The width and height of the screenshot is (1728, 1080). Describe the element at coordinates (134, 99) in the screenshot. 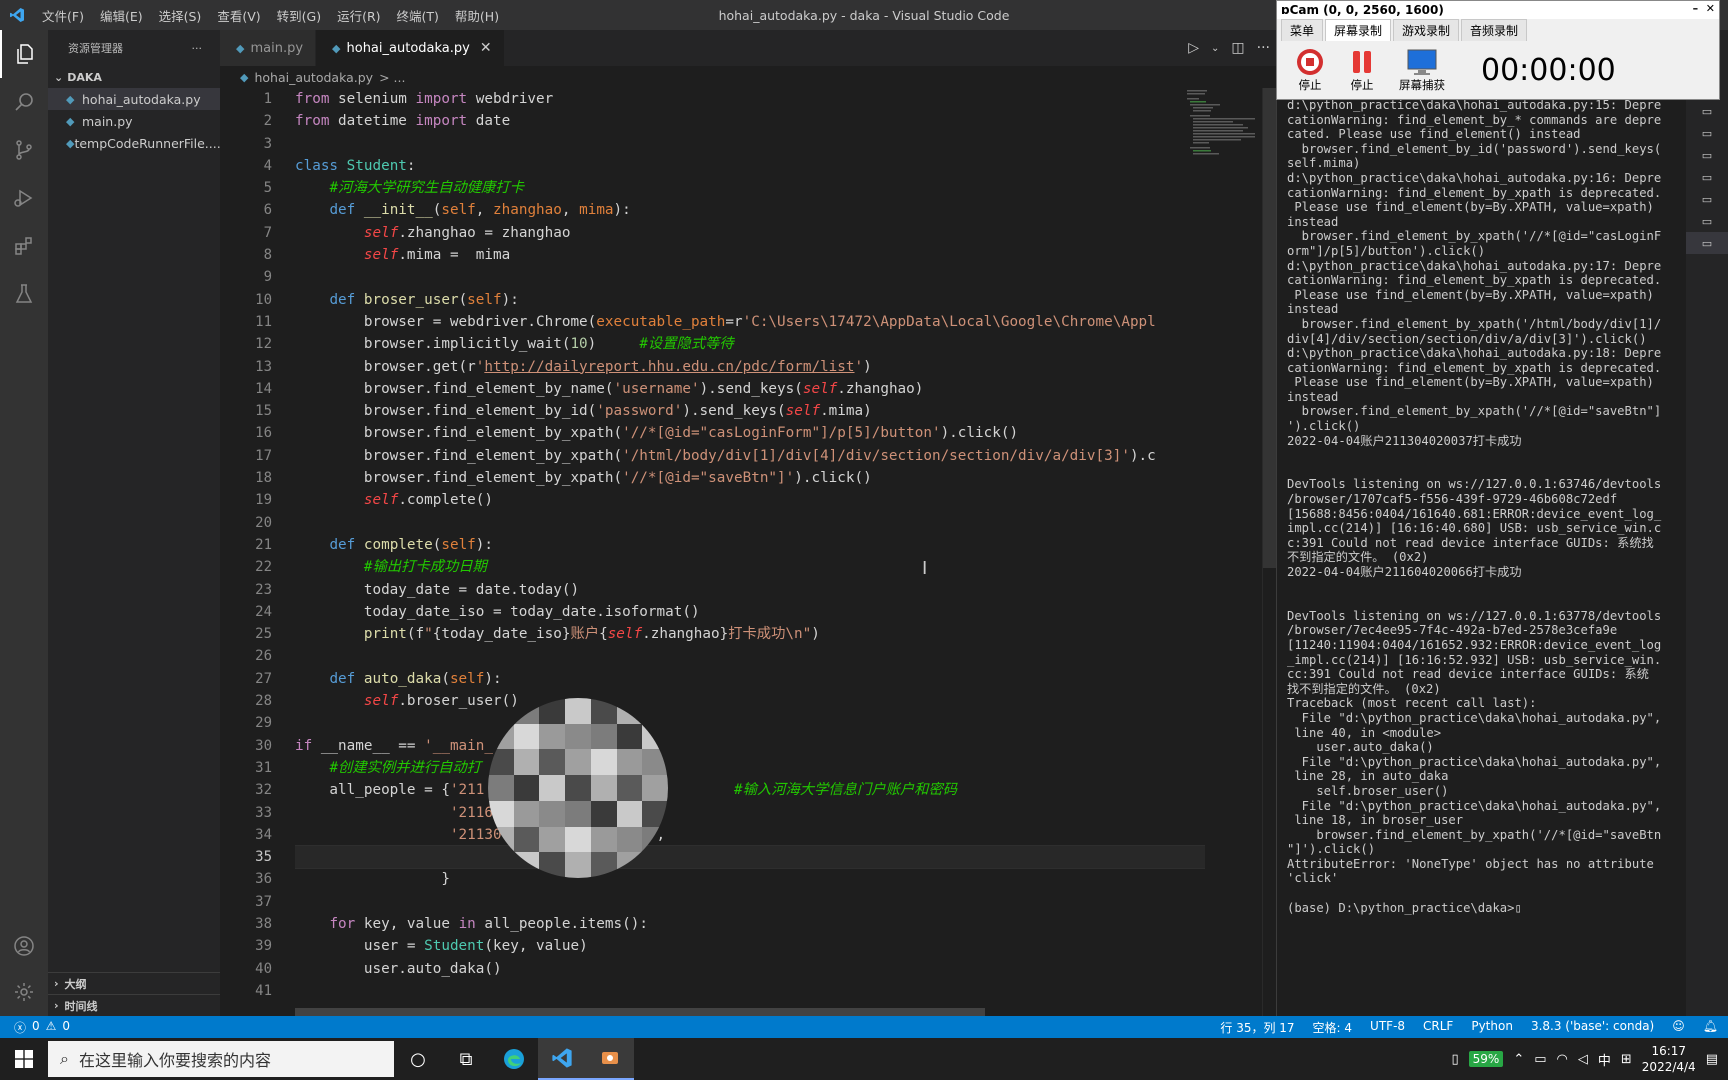

I see `file-hohai-autodaka: ◆ hohai_autodaka.py` at that location.